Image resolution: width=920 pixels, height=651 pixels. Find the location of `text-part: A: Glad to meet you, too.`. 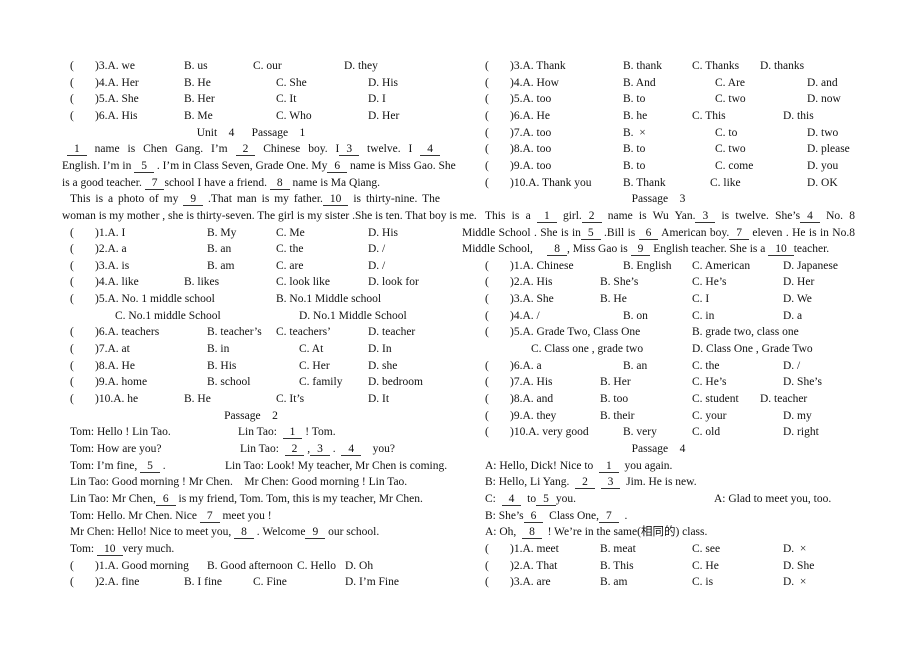

text-part: A: Glad to meet you, too. is located at coordinates (772, 499).